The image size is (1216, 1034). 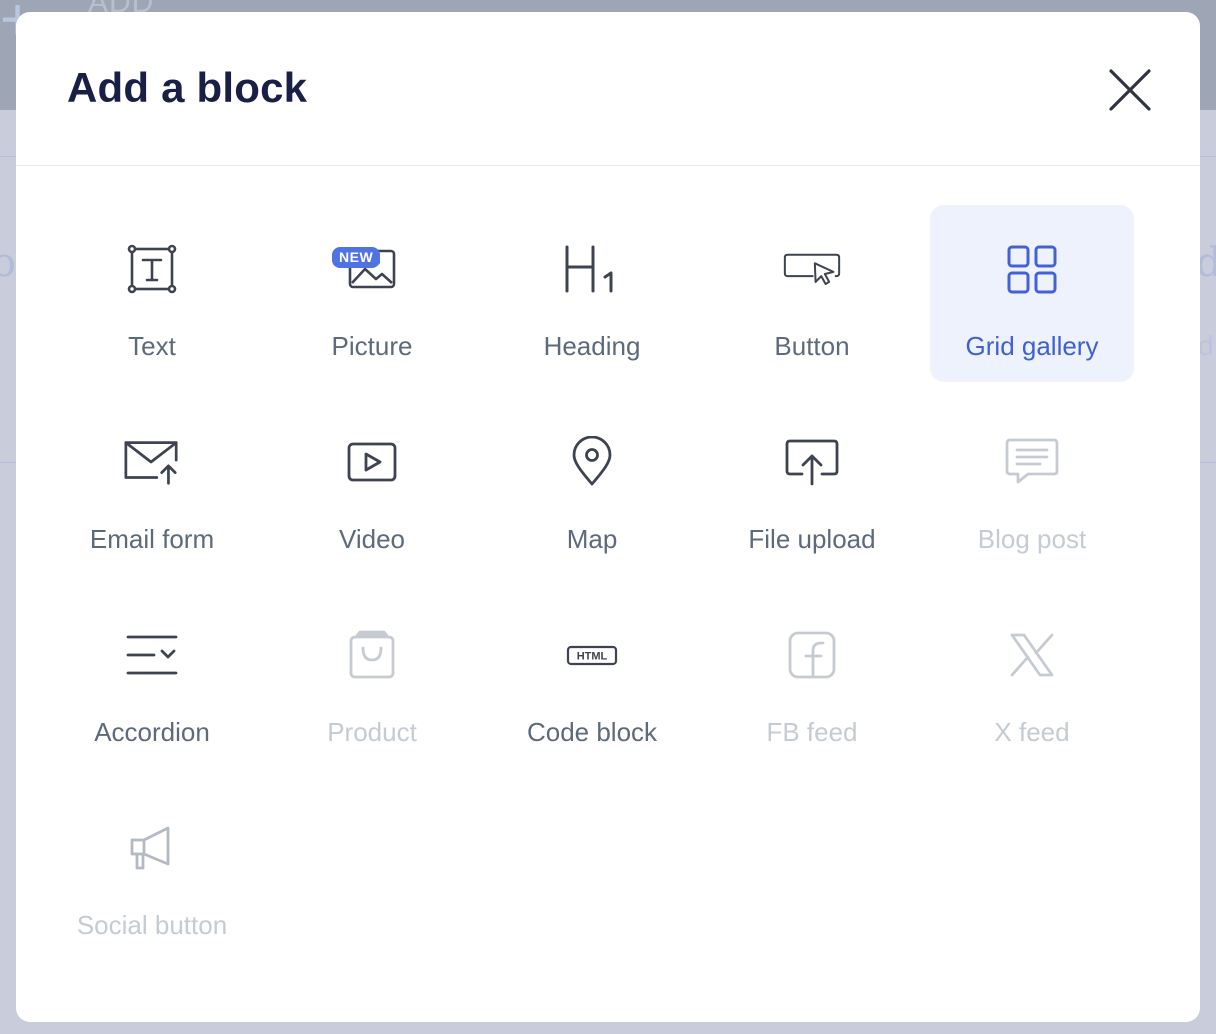 I want to click on close-icon, so click(x=1130, y=90).